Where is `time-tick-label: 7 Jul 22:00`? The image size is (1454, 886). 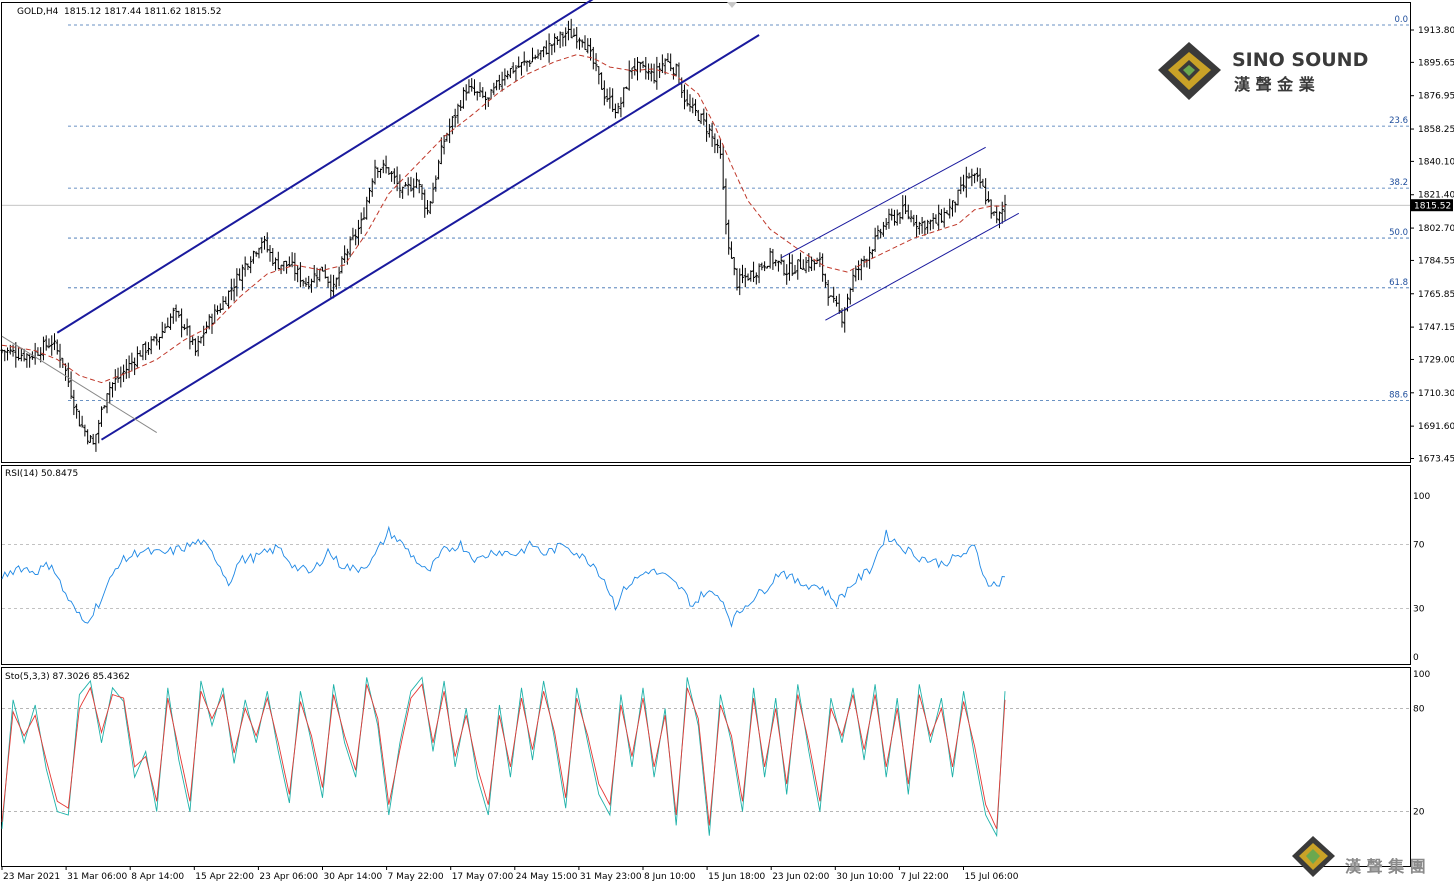
time-tick-label: 7 Jul 22:00 is located at coordinates (924, 877).